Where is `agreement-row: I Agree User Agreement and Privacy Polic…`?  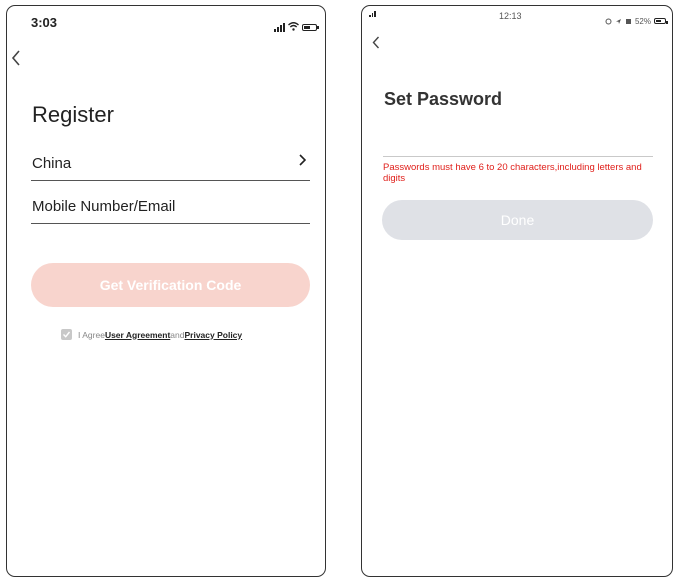 agreement-row: I Agree User Agreement and Privacy Polic… is located at coordinates (151, 334).